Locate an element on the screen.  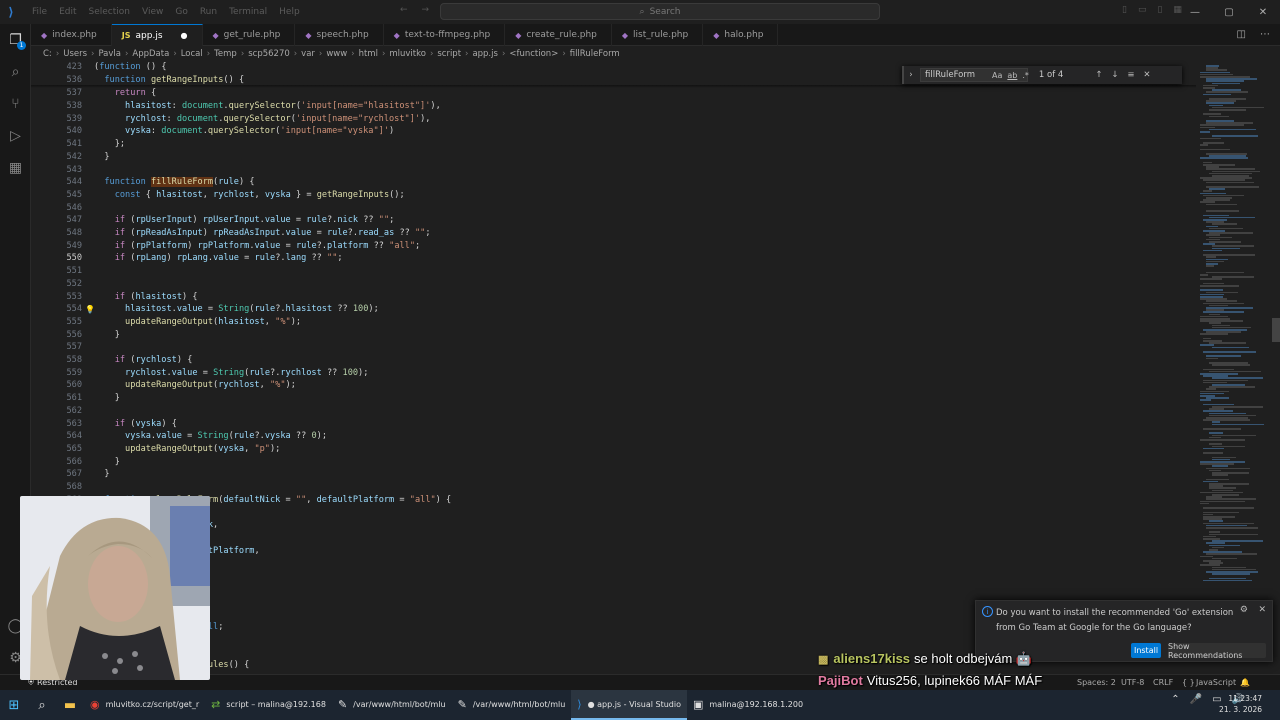
search-icon: ⌕ is located at coordinates (15, 71).